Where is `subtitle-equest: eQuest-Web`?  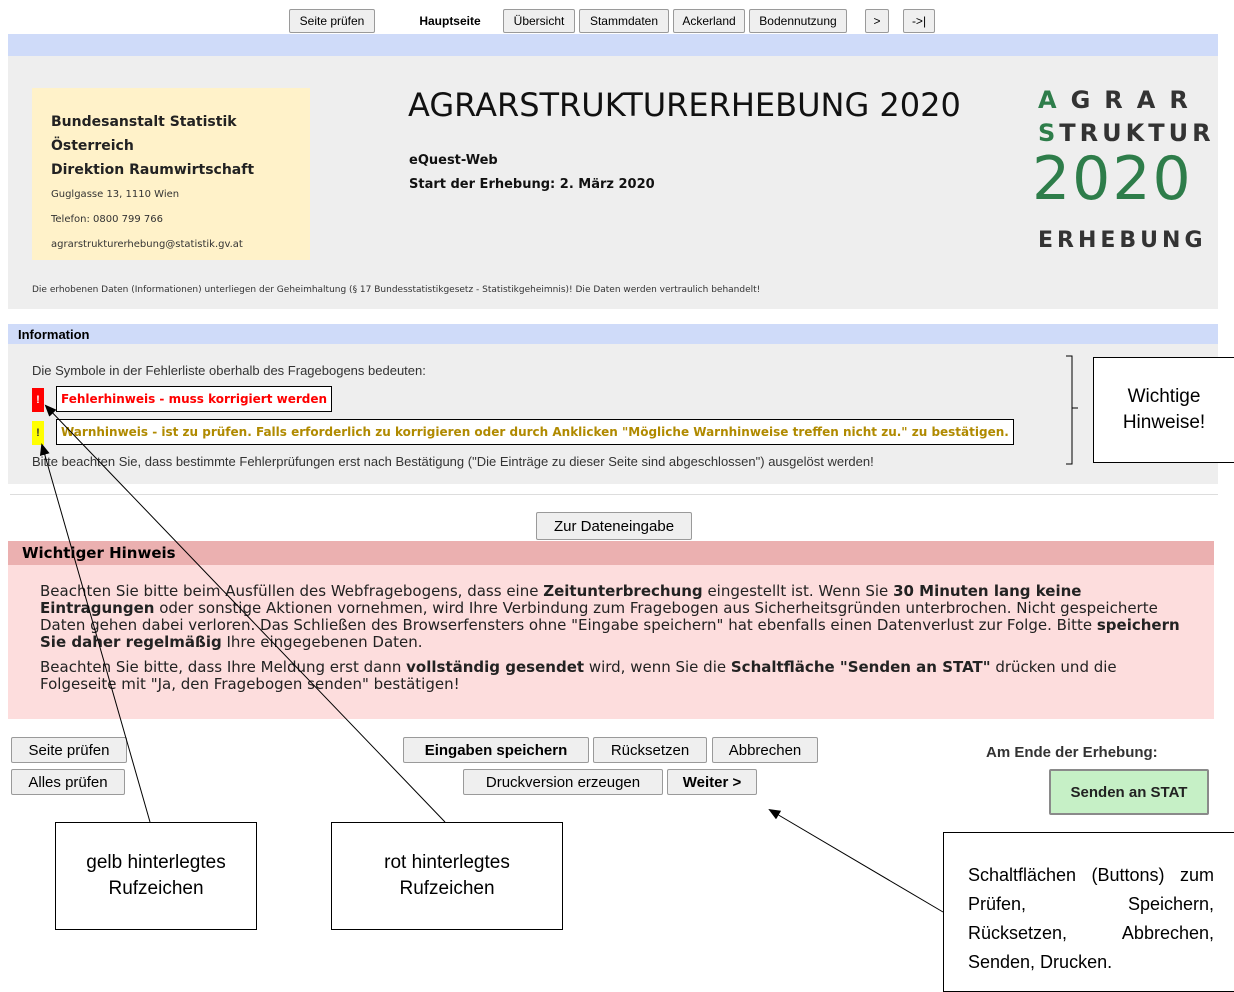
subtitle-equest: eQuest-Web is located at coordinates (453, 160).